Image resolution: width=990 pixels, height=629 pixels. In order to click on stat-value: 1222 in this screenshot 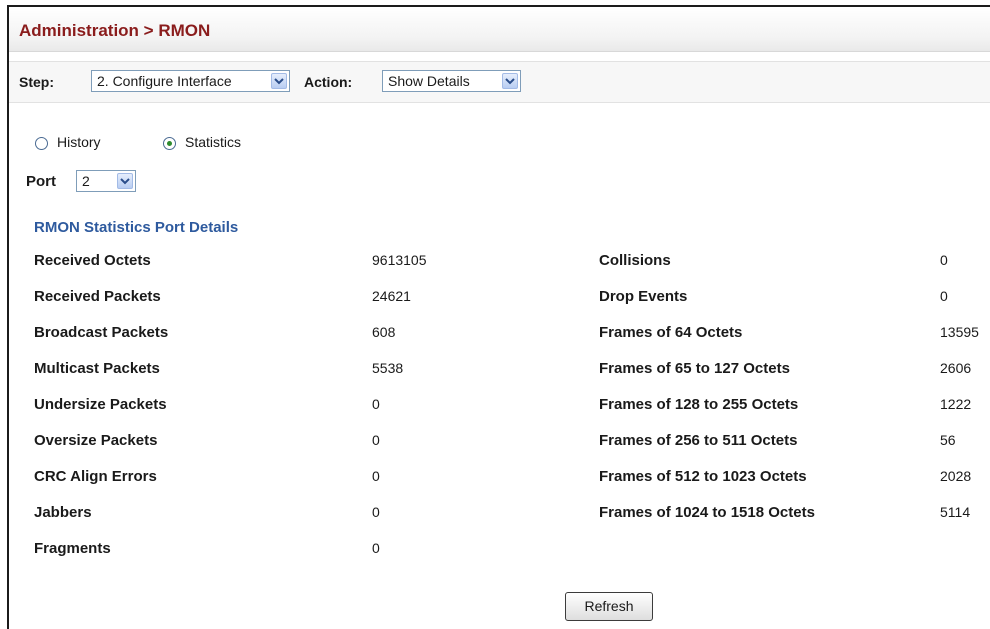, I will do `click(956, 404)`.